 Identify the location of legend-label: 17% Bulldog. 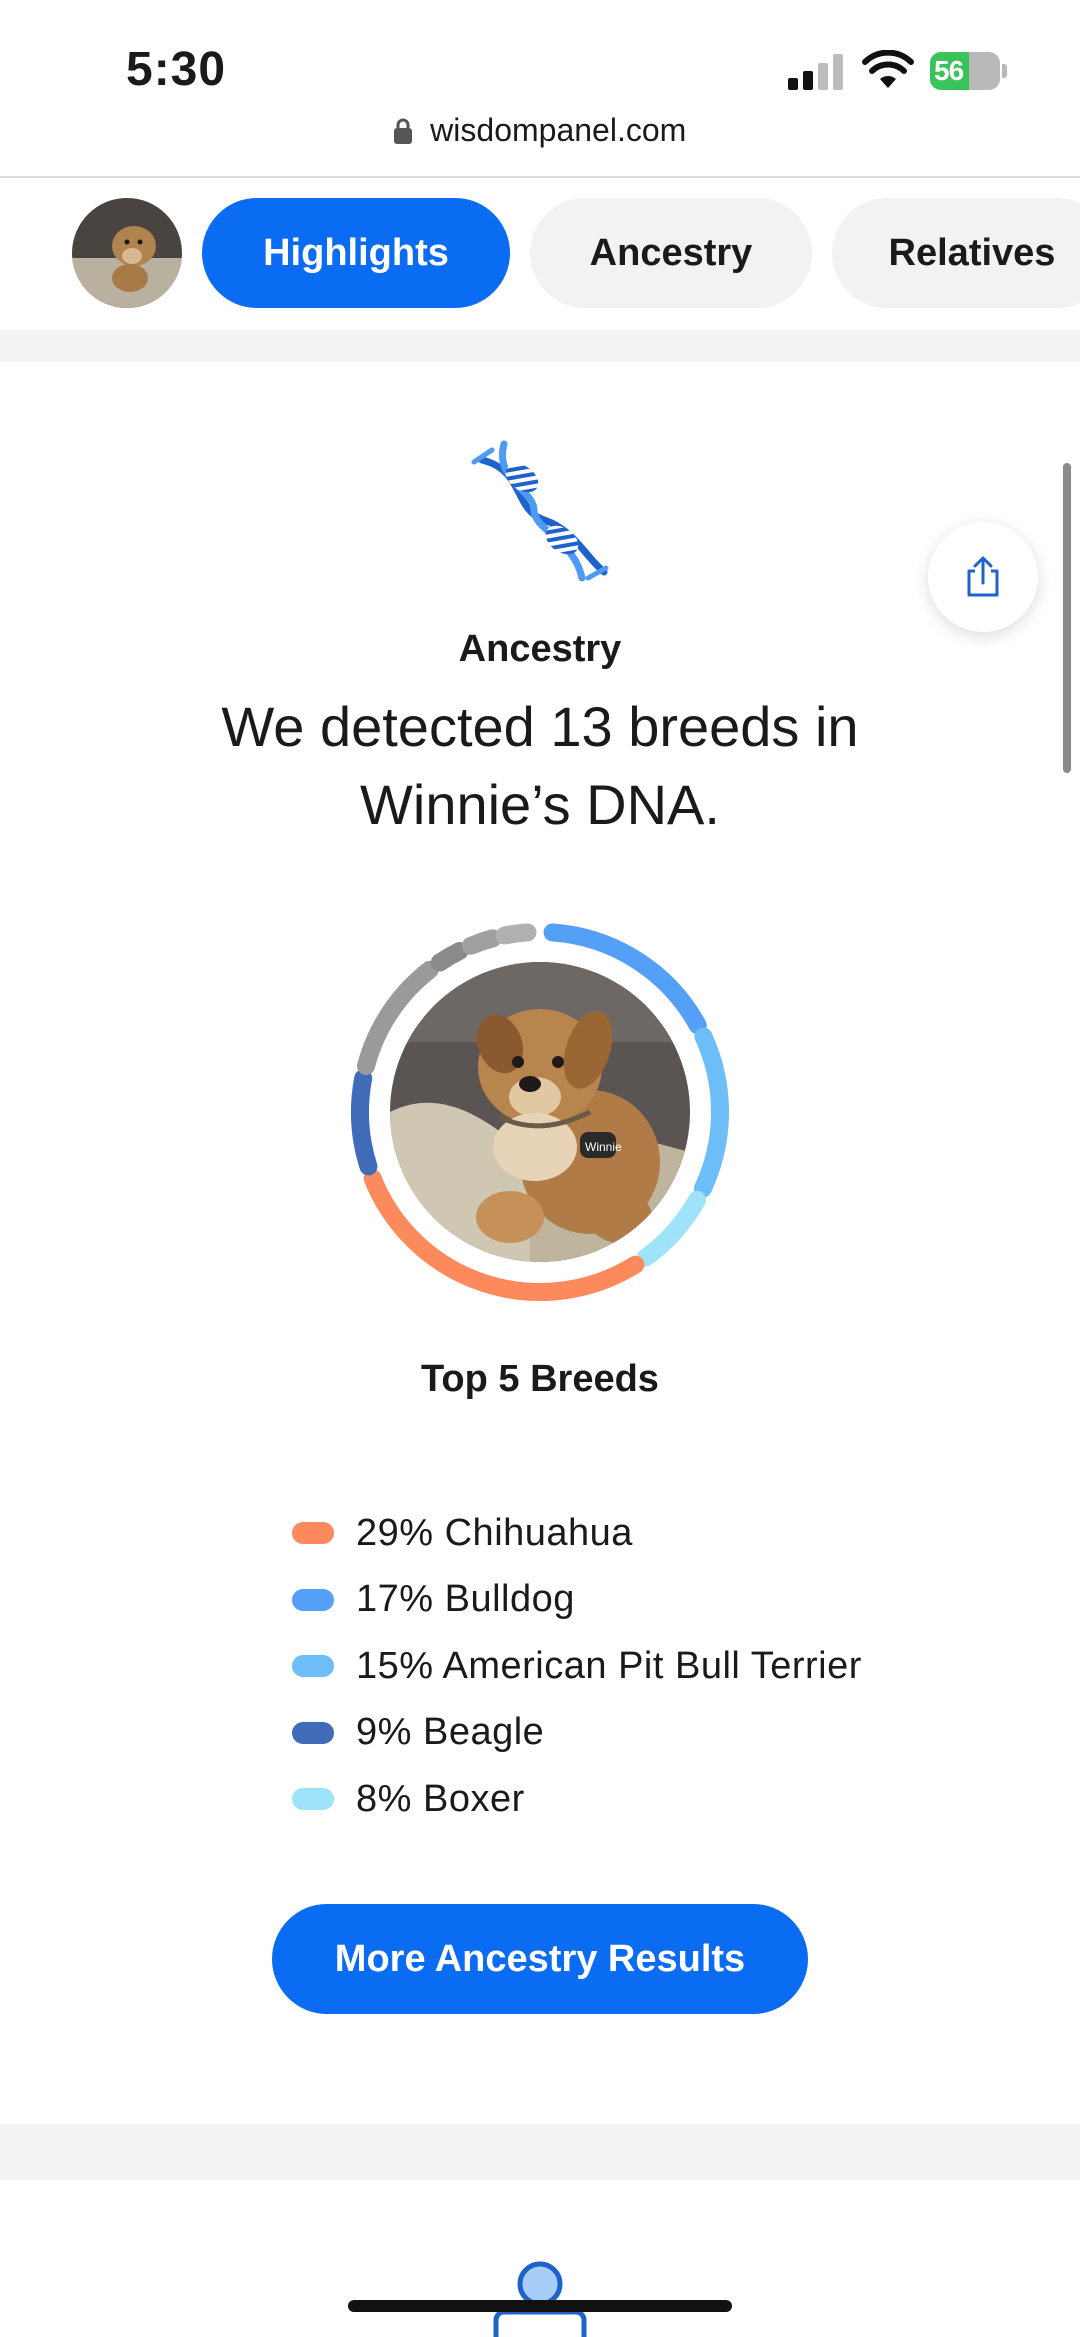
(465, 1599).